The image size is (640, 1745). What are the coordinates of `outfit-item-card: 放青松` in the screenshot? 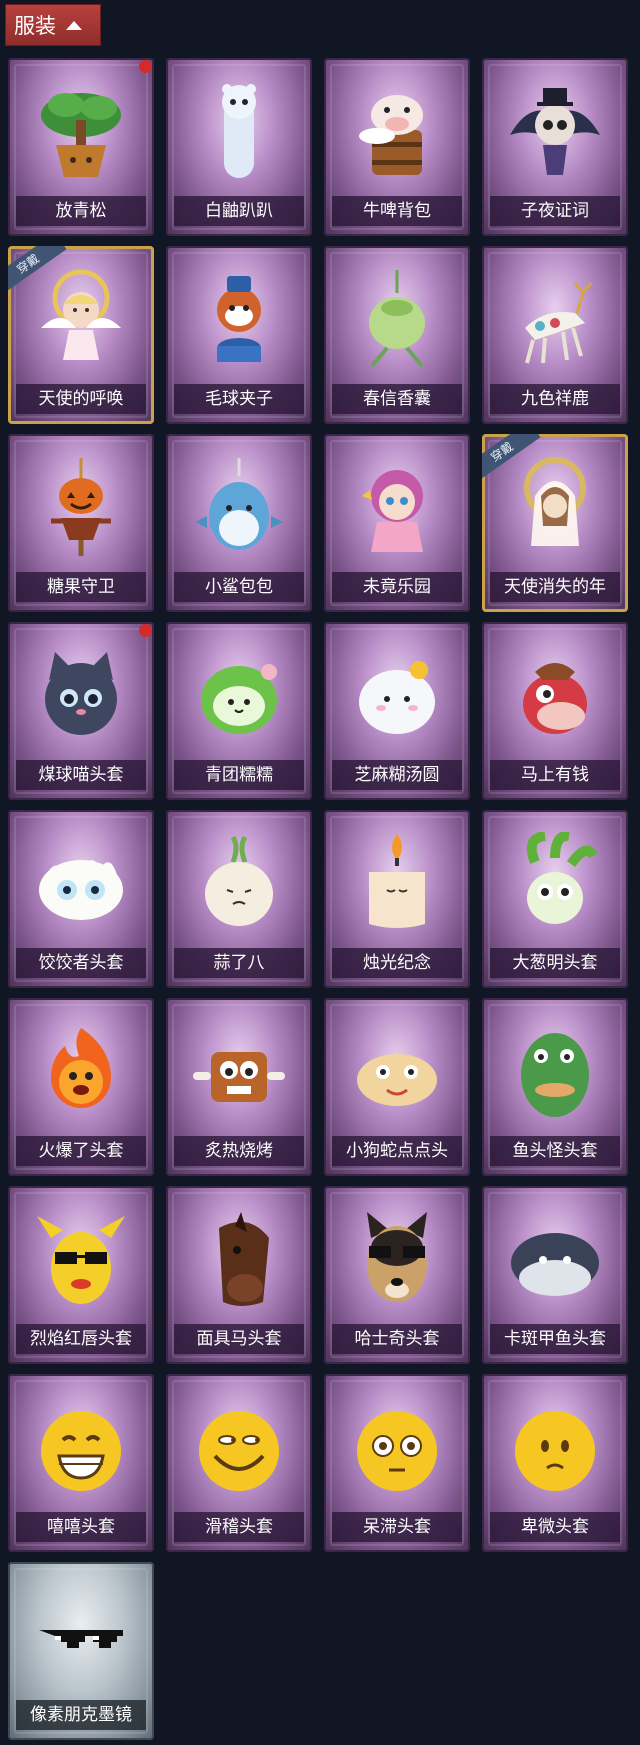 It's located at (81, 147).